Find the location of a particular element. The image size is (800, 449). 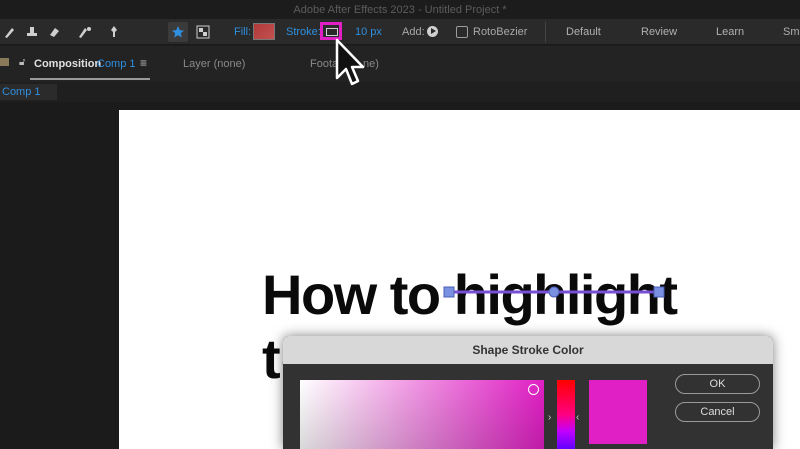

lock-icon: 🔓︎ is located at coordinates (22, 62).